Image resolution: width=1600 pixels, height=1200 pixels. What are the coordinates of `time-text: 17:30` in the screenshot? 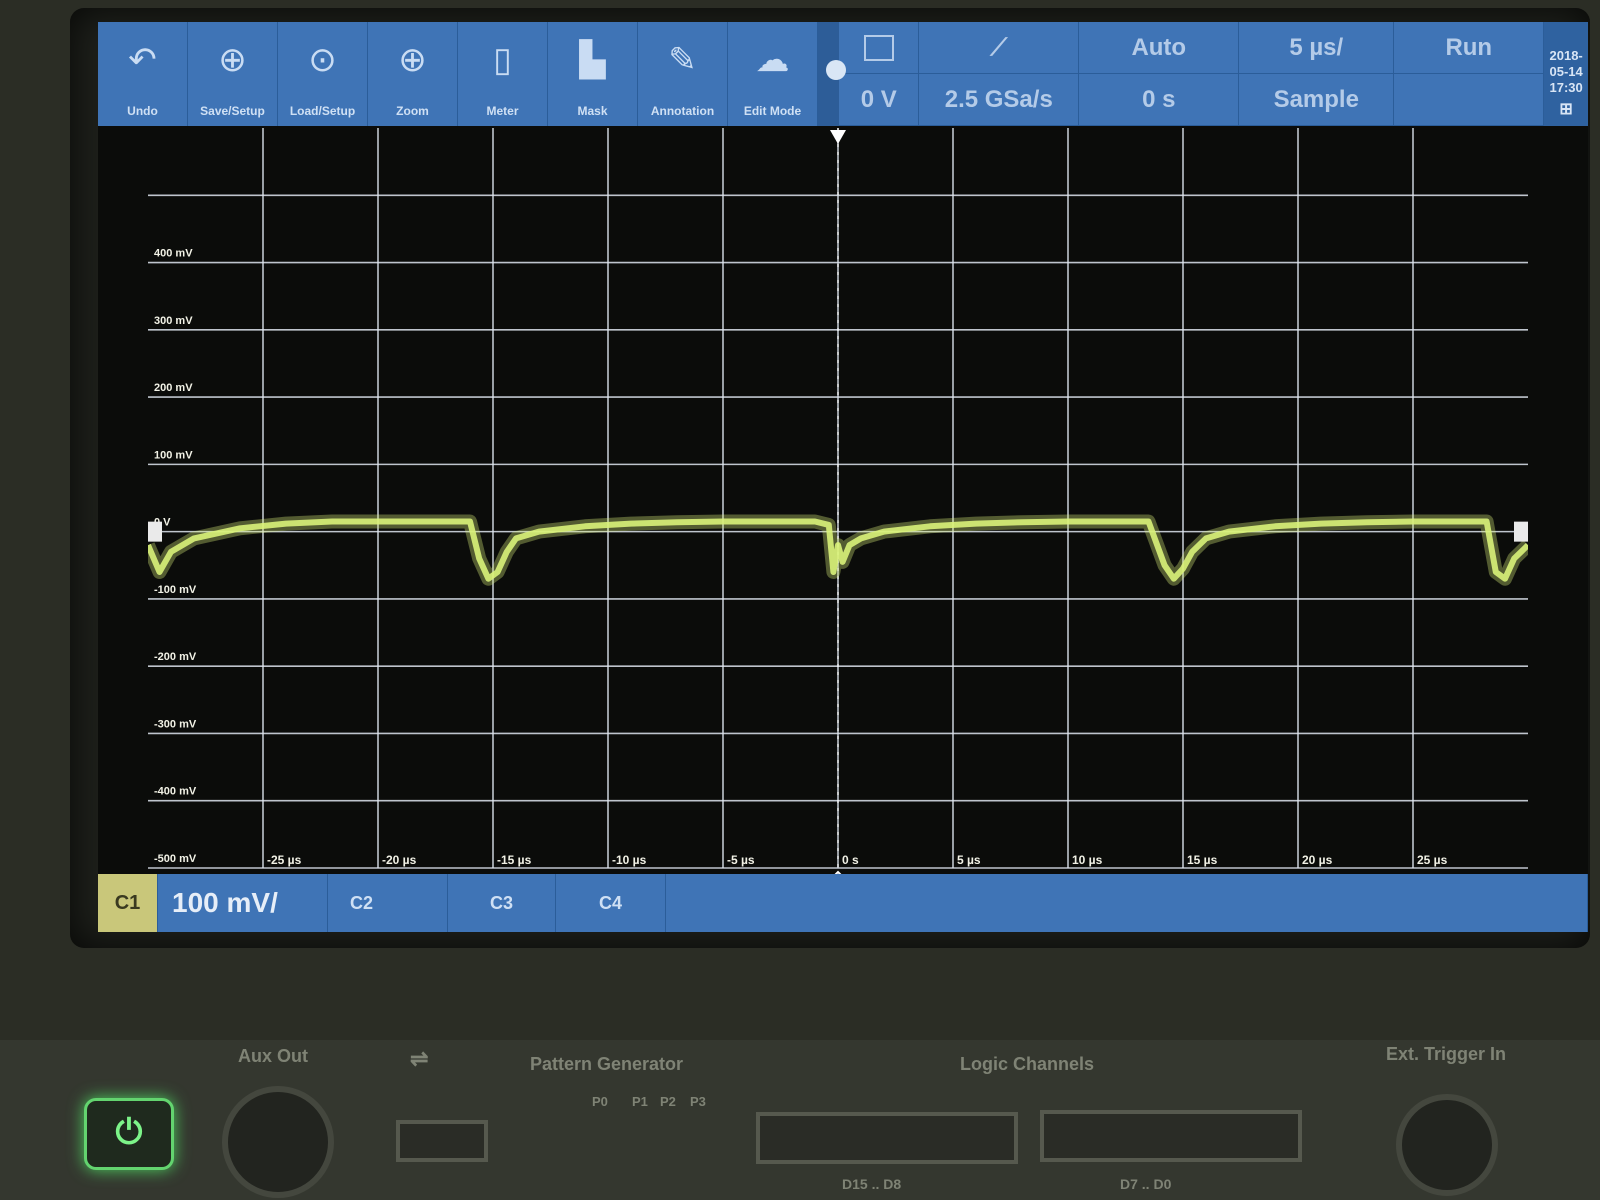 It's located at (1566, 87).